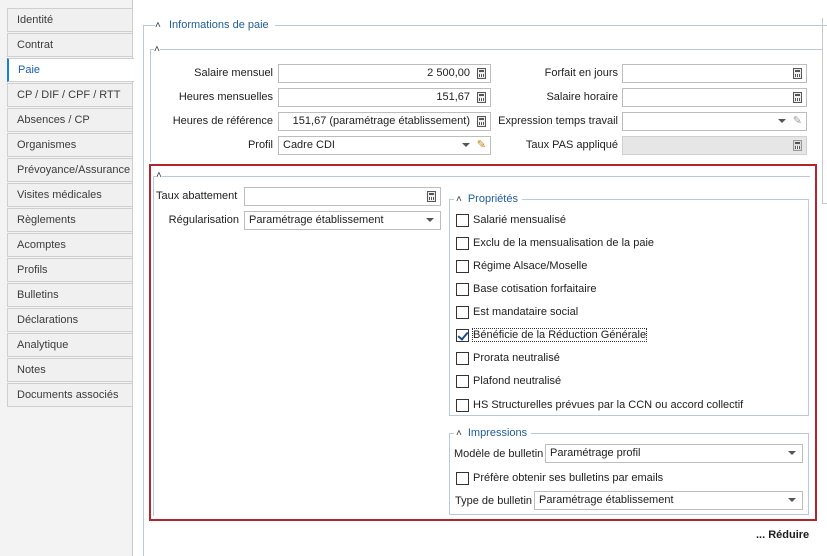 This screenshot has width=827, height=556. I want to click on modele-bulletin-label: Modèle de bulletin, so click(499, 454).